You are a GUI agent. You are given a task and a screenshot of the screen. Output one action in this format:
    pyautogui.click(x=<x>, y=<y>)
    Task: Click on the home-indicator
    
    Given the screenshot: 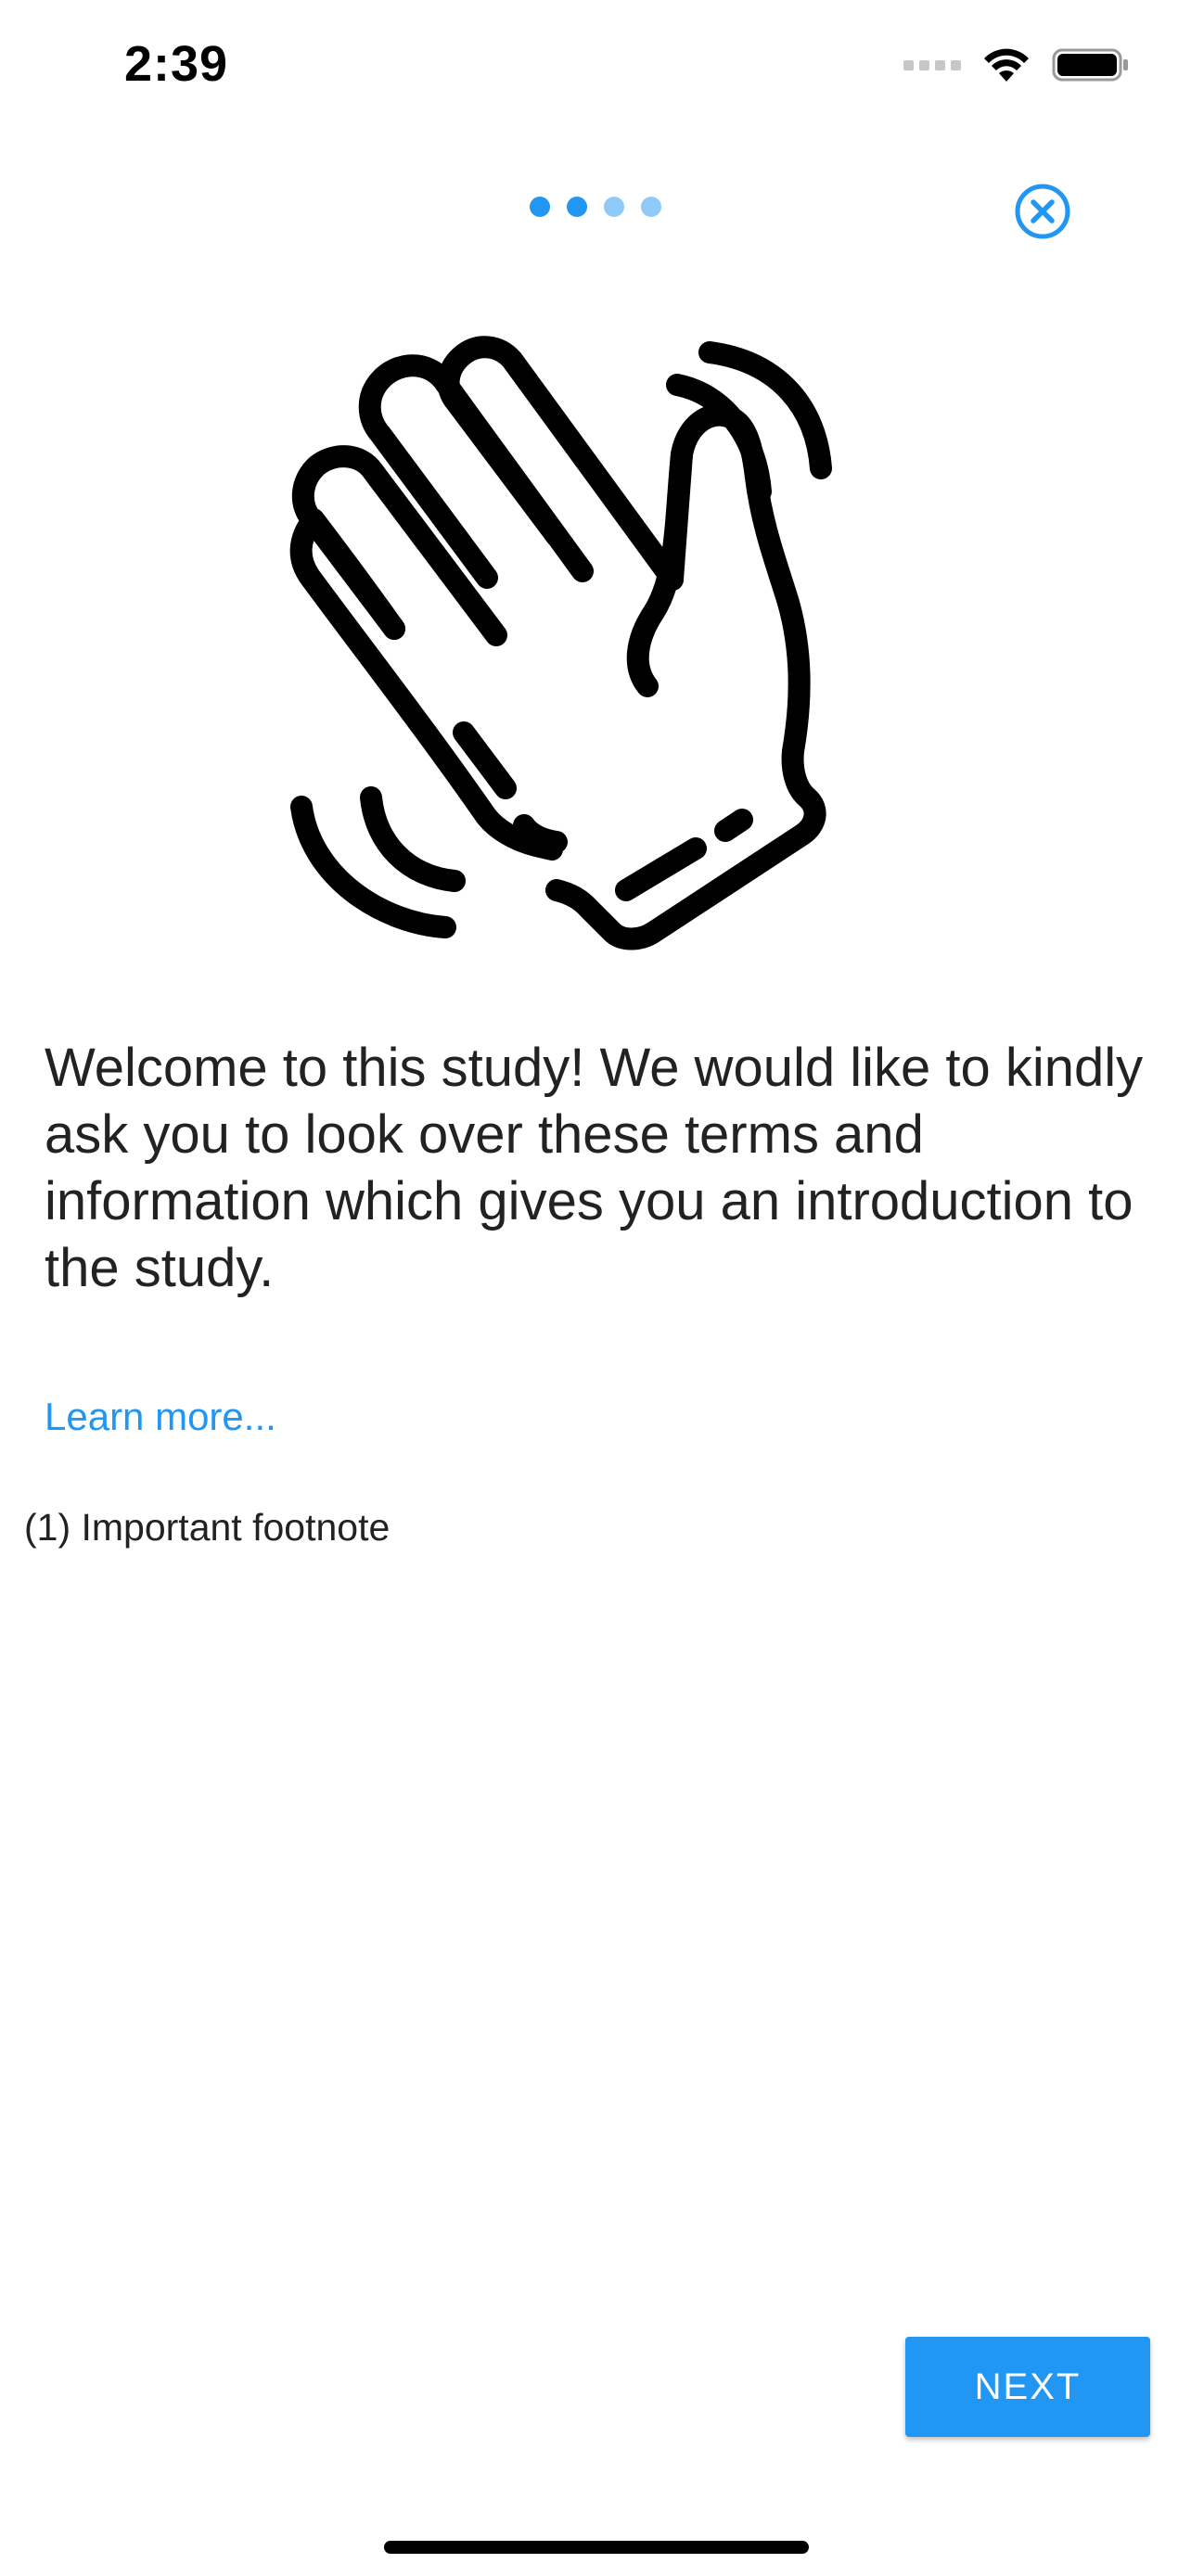 What is the action you would take?
    pyautogui.click(x=597, y=2547)
    